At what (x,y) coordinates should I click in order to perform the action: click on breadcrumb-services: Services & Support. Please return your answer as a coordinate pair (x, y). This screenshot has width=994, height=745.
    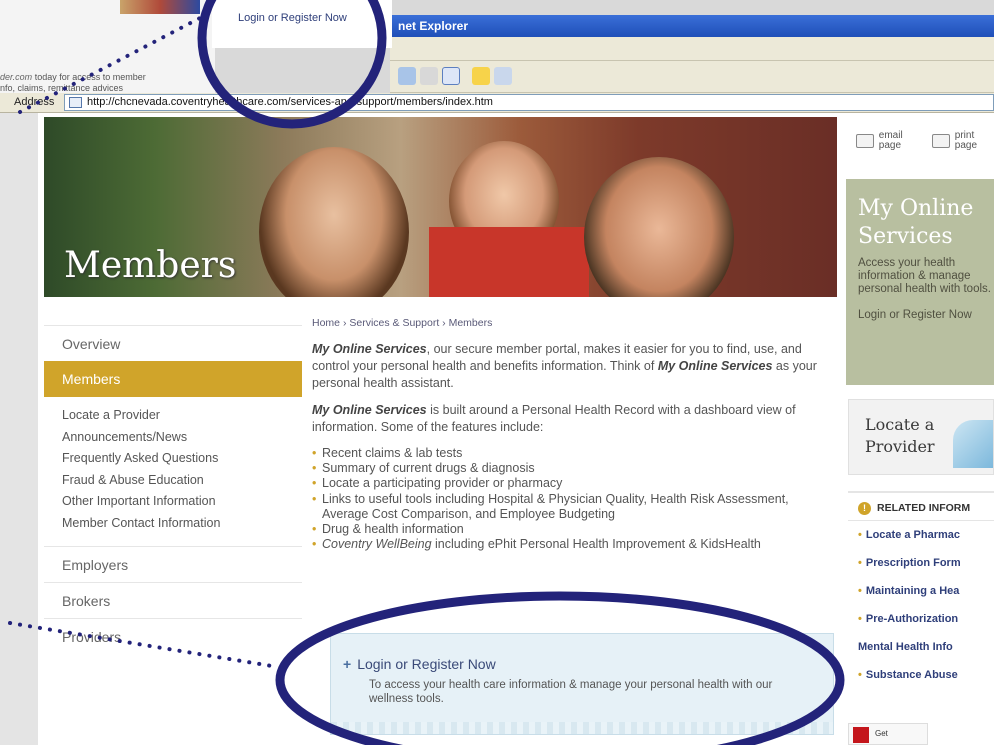
    Looking at the image, I should click on (394, 323).